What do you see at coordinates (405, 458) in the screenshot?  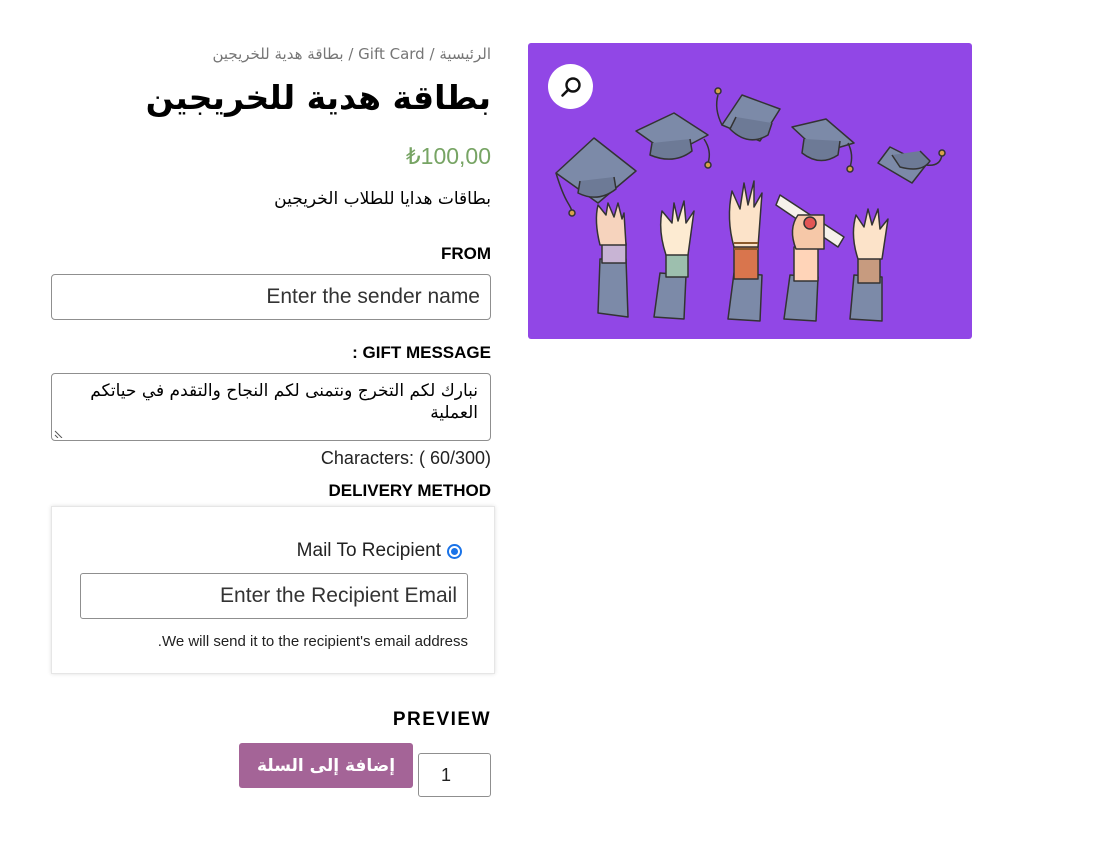 I see `character-count: Characters: ( 60/300)` at bounding box center [405, 458].